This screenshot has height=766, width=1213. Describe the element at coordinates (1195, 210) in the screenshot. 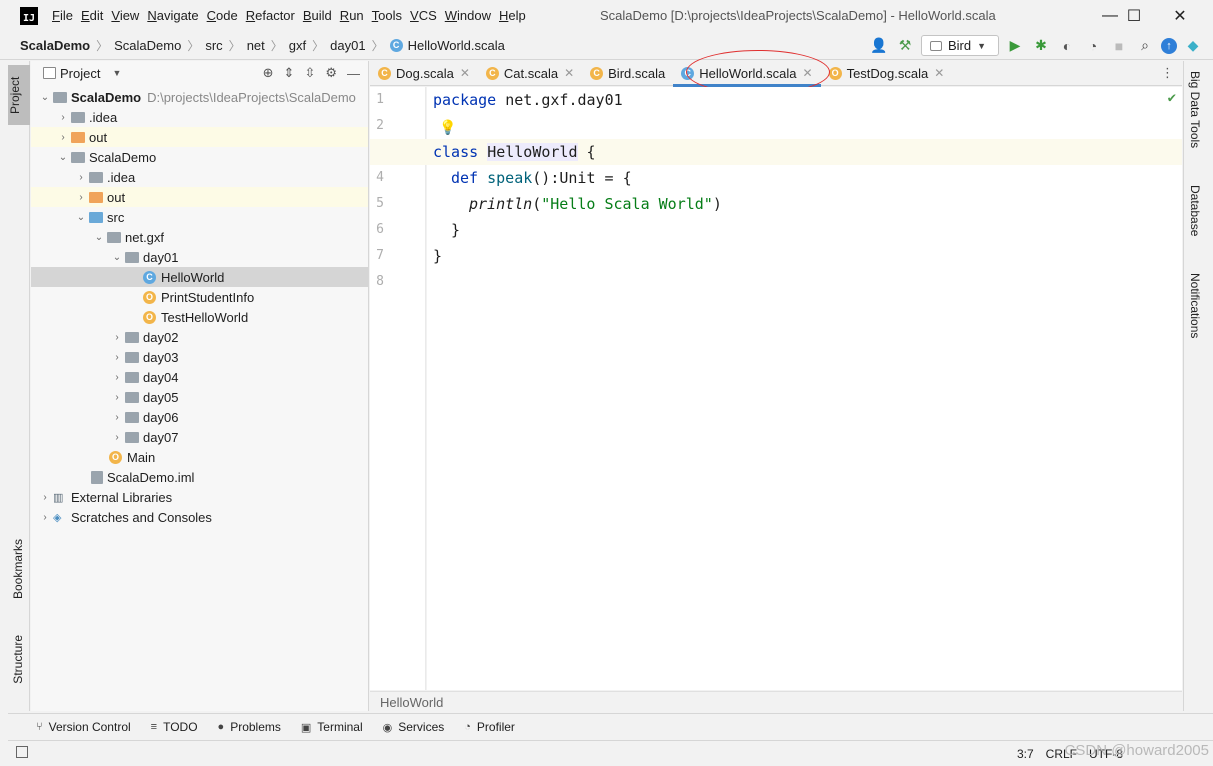

I see `tool-window-database: Database` at that location.